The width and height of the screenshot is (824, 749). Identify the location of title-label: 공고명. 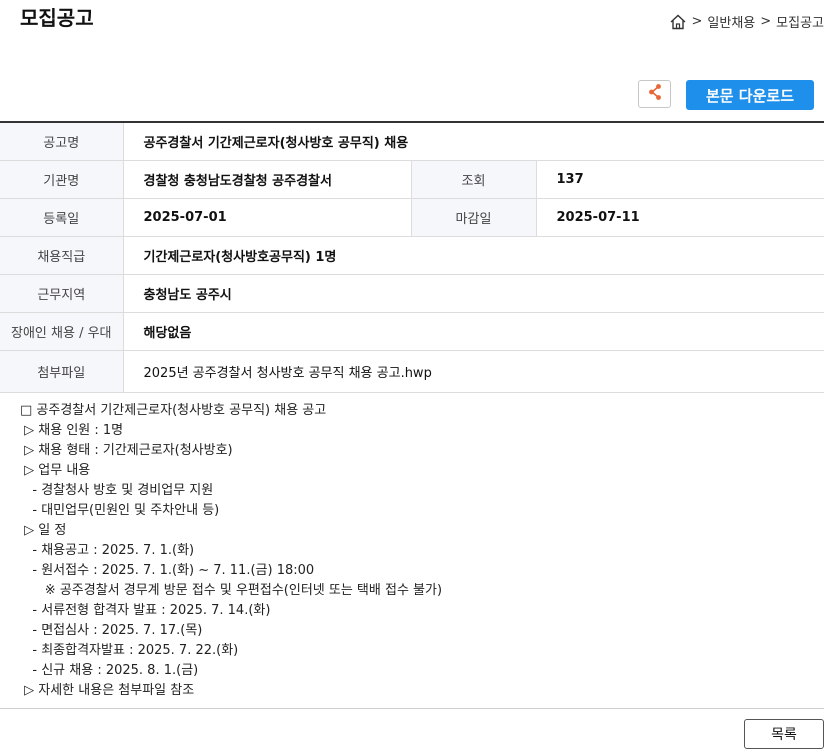
(62, 141).